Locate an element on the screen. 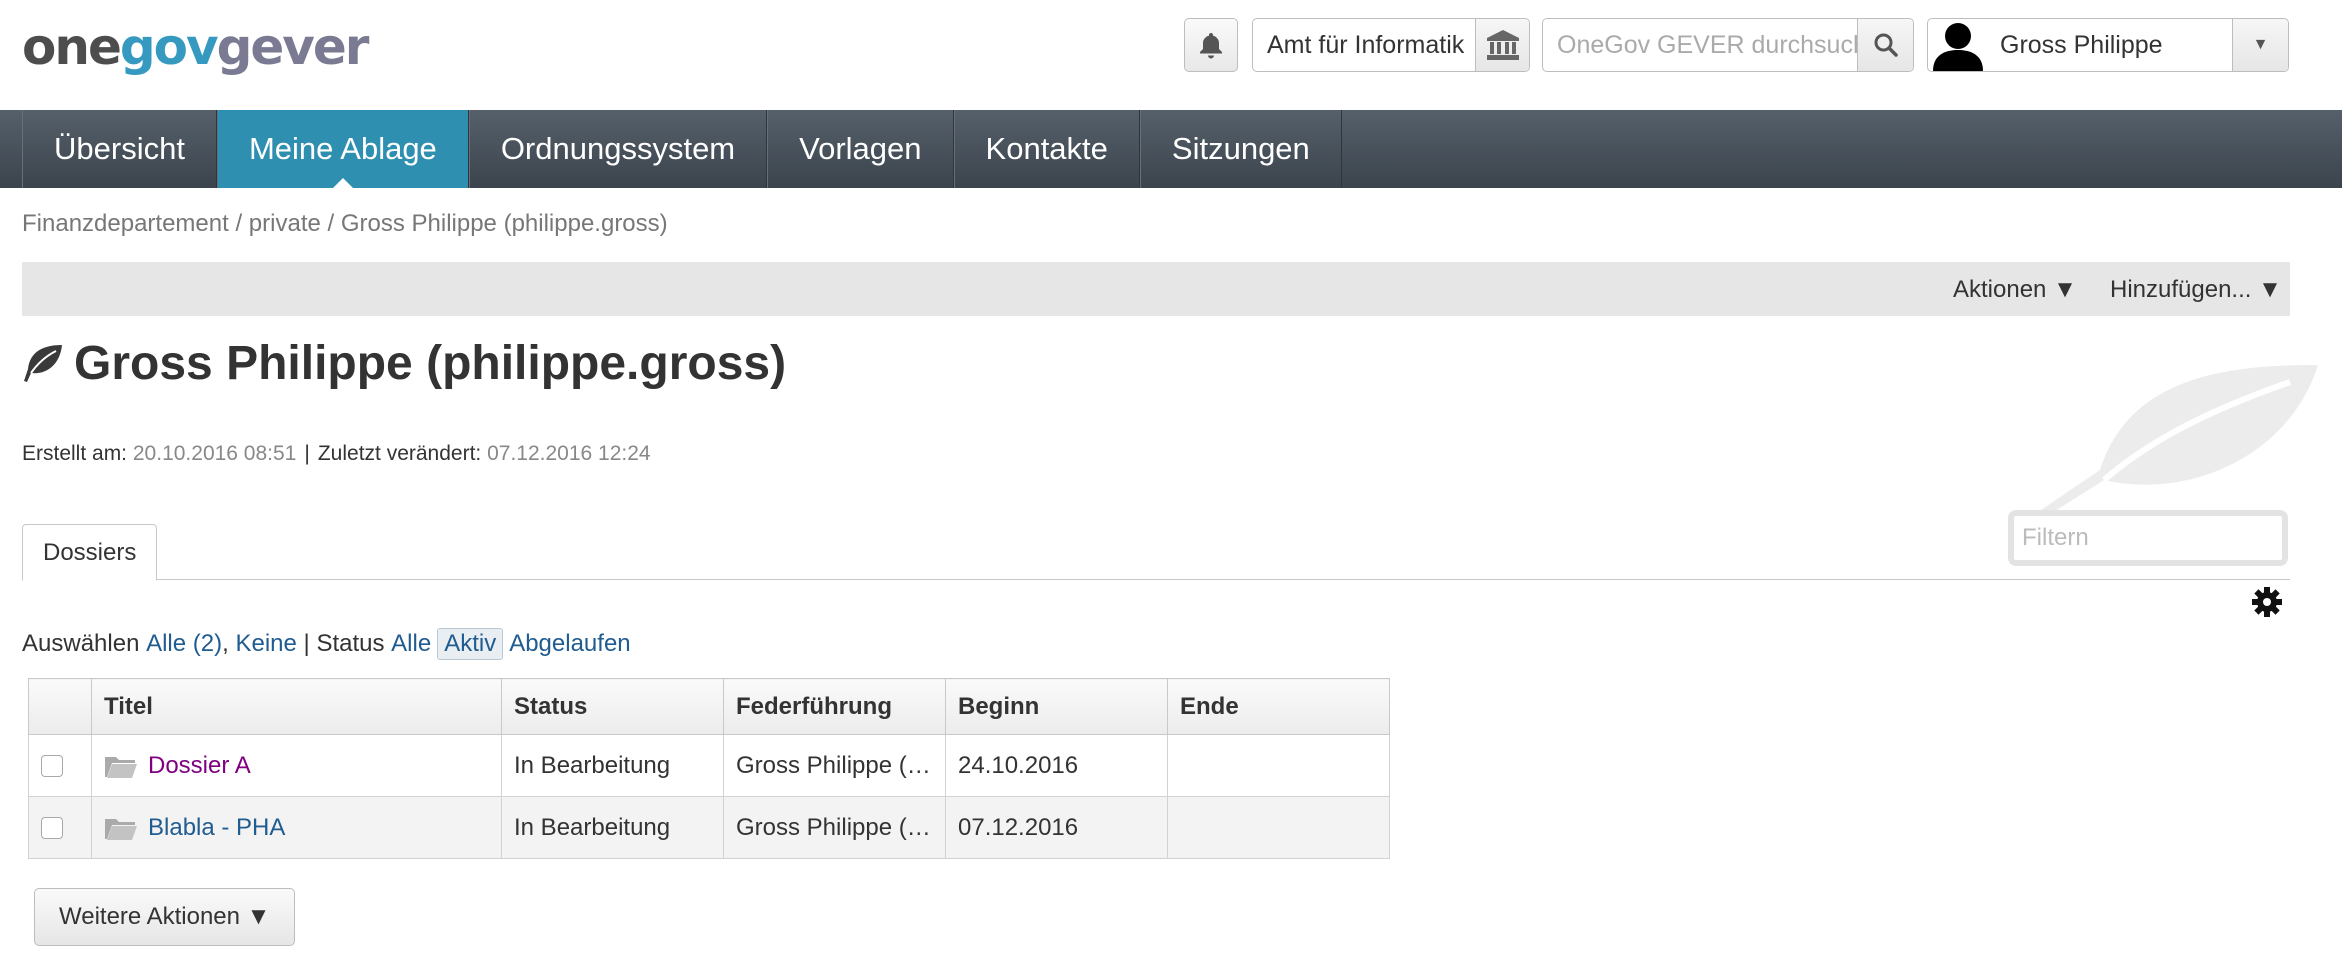 The width and height of the screenshot is (2342, 968). user-name: Gross Philippe is located at coordinates (2081, 44).